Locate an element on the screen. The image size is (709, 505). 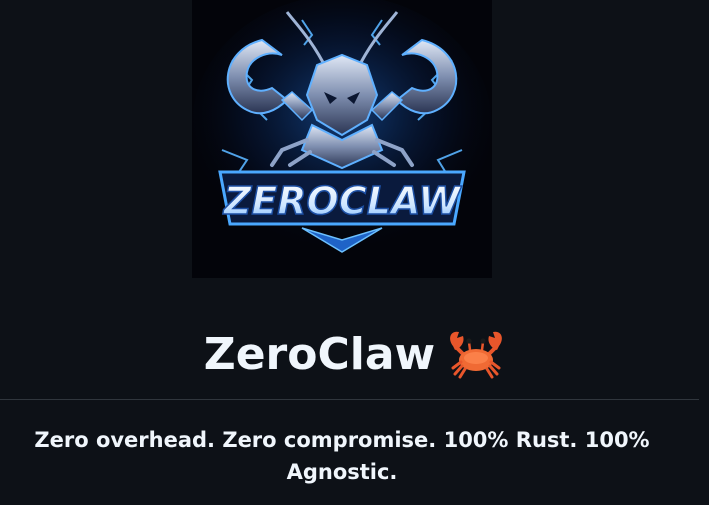
page-title: ZeroClaw is located at coordinates (354, 354).